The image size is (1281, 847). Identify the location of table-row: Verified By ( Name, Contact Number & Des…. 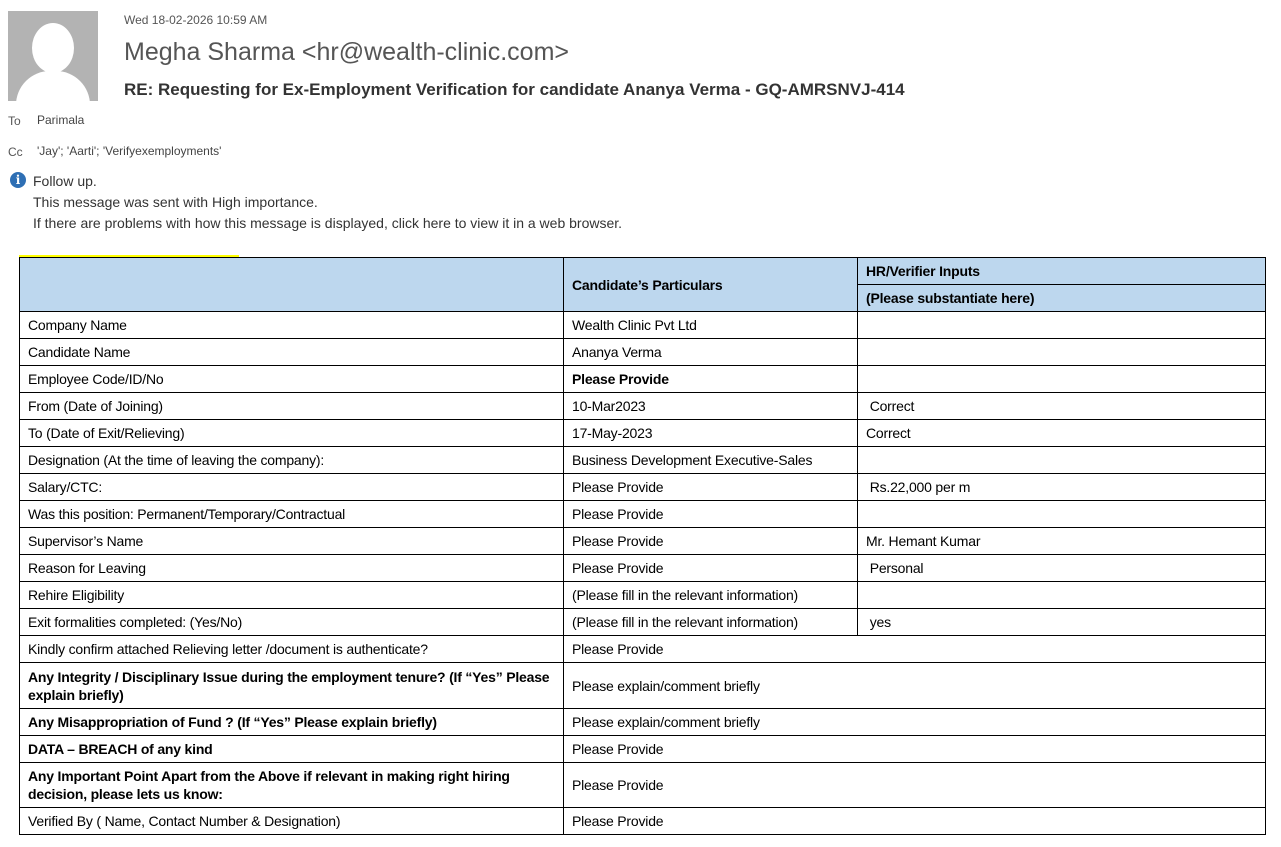
(642, 821).